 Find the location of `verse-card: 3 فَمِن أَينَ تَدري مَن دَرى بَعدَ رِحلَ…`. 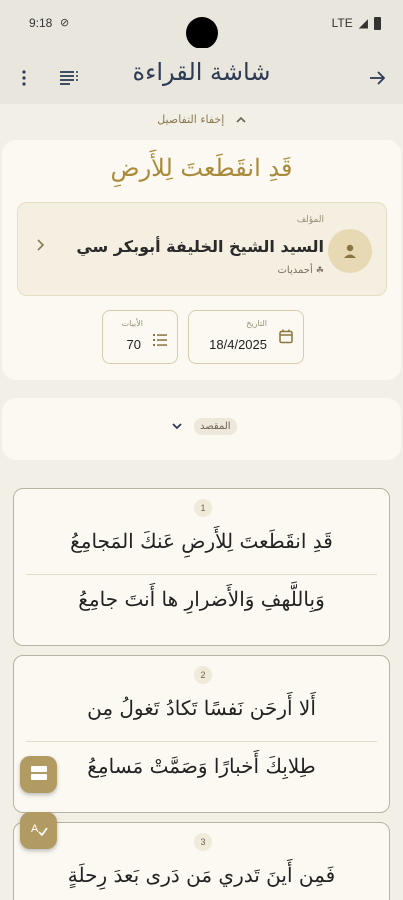

verse-card: 3 فَمِن أَينَ تَدري مَن دَرى بَعدَ رِحلَ… is located at coordinates (201, 861).